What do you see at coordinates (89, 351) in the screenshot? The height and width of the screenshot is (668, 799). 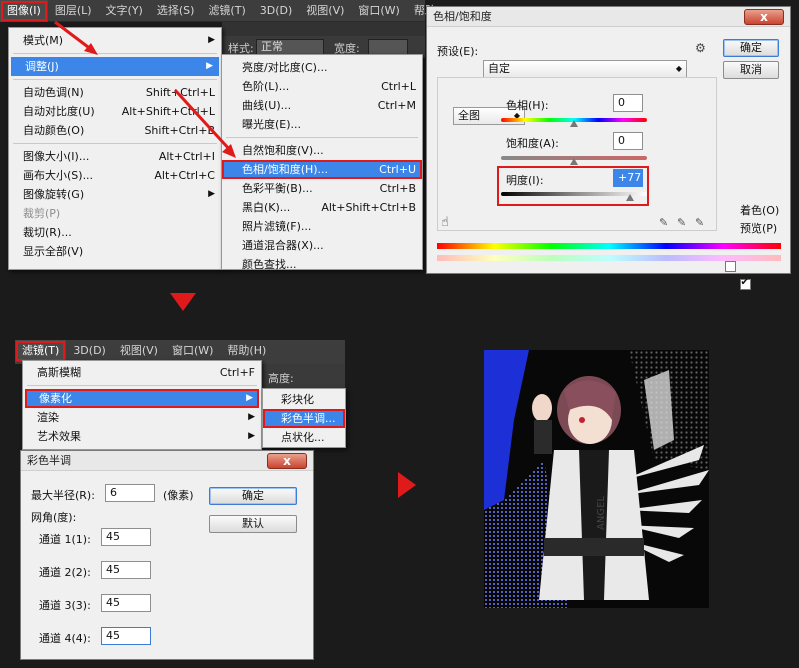 I see `menubar-item-3d: 3D(D)` at bounding box center [89, 351].